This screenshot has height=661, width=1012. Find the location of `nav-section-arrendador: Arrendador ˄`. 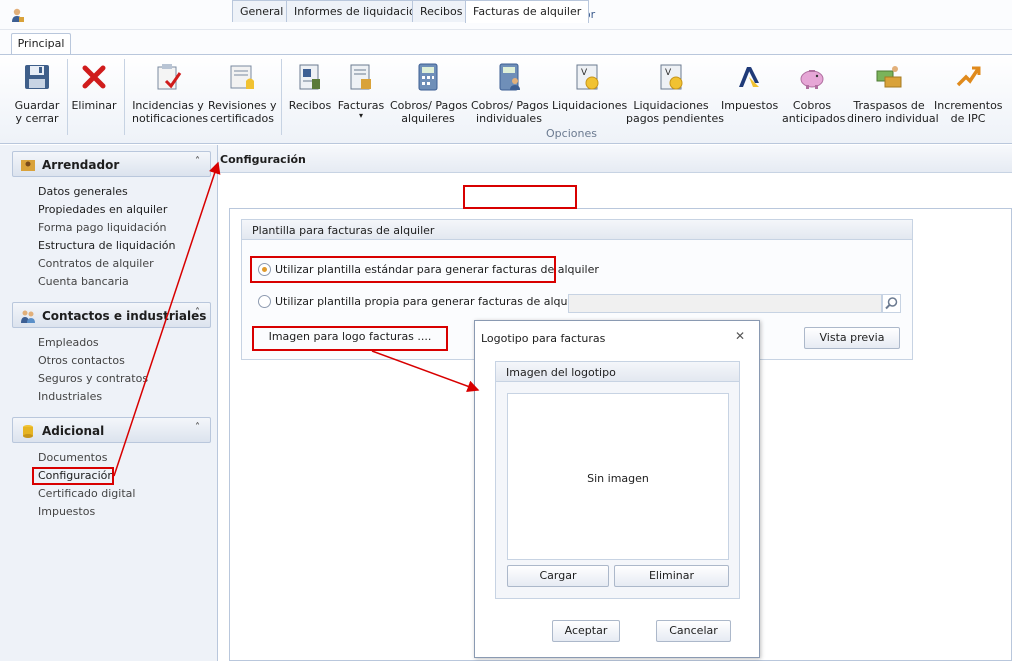

nav-section-arrendador: Arrendador ˄ is located at coordinates (111, 164).